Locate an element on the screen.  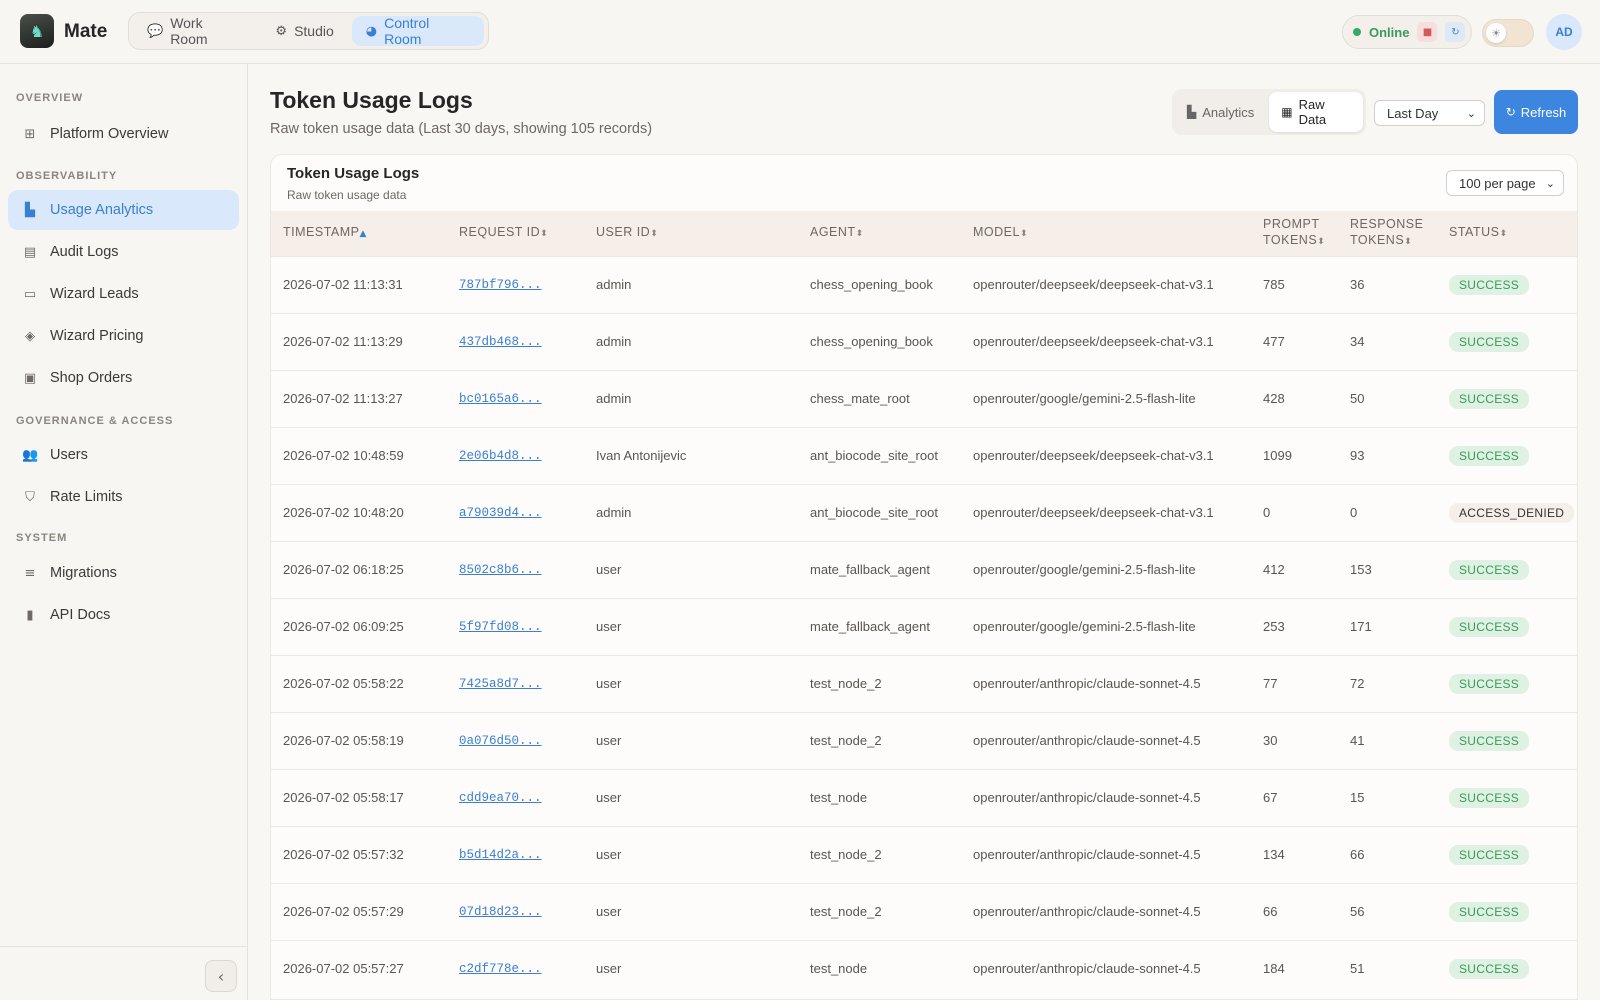
cell-response-tokens: 72 is located at coordinates (1357, 683).